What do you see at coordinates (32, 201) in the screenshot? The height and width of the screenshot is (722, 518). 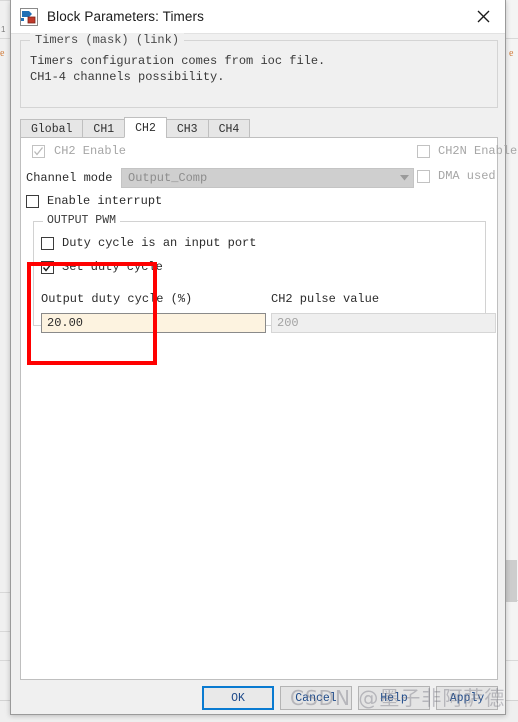 I see `enable-interrupt-checkbox` at bounding box center [32, 201].